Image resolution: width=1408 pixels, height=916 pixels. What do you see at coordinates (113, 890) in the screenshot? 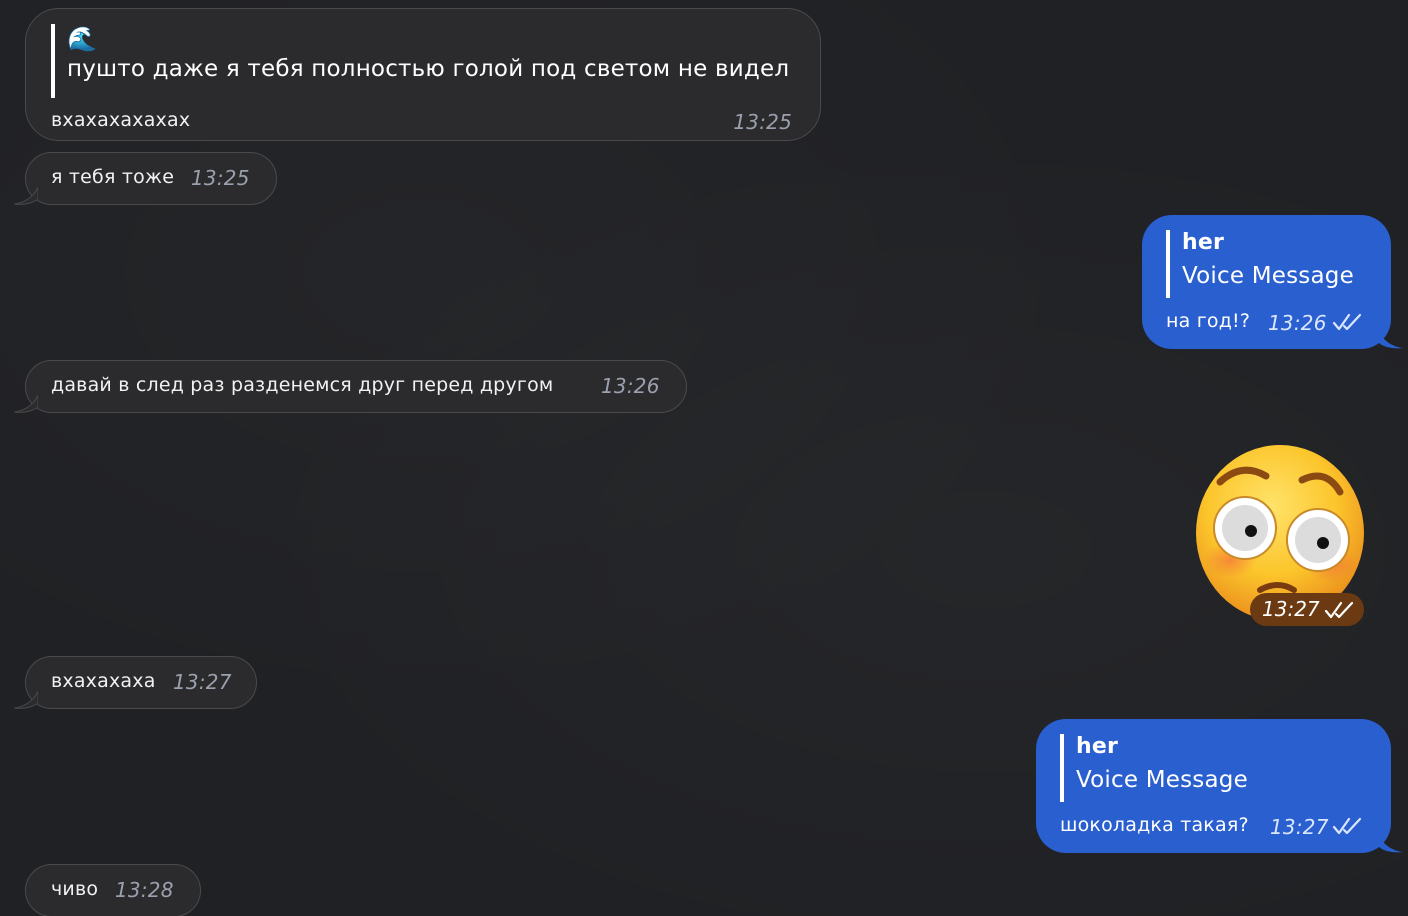
I see `message-incoming: чиво 13:28` at bounding box center [113, 890].